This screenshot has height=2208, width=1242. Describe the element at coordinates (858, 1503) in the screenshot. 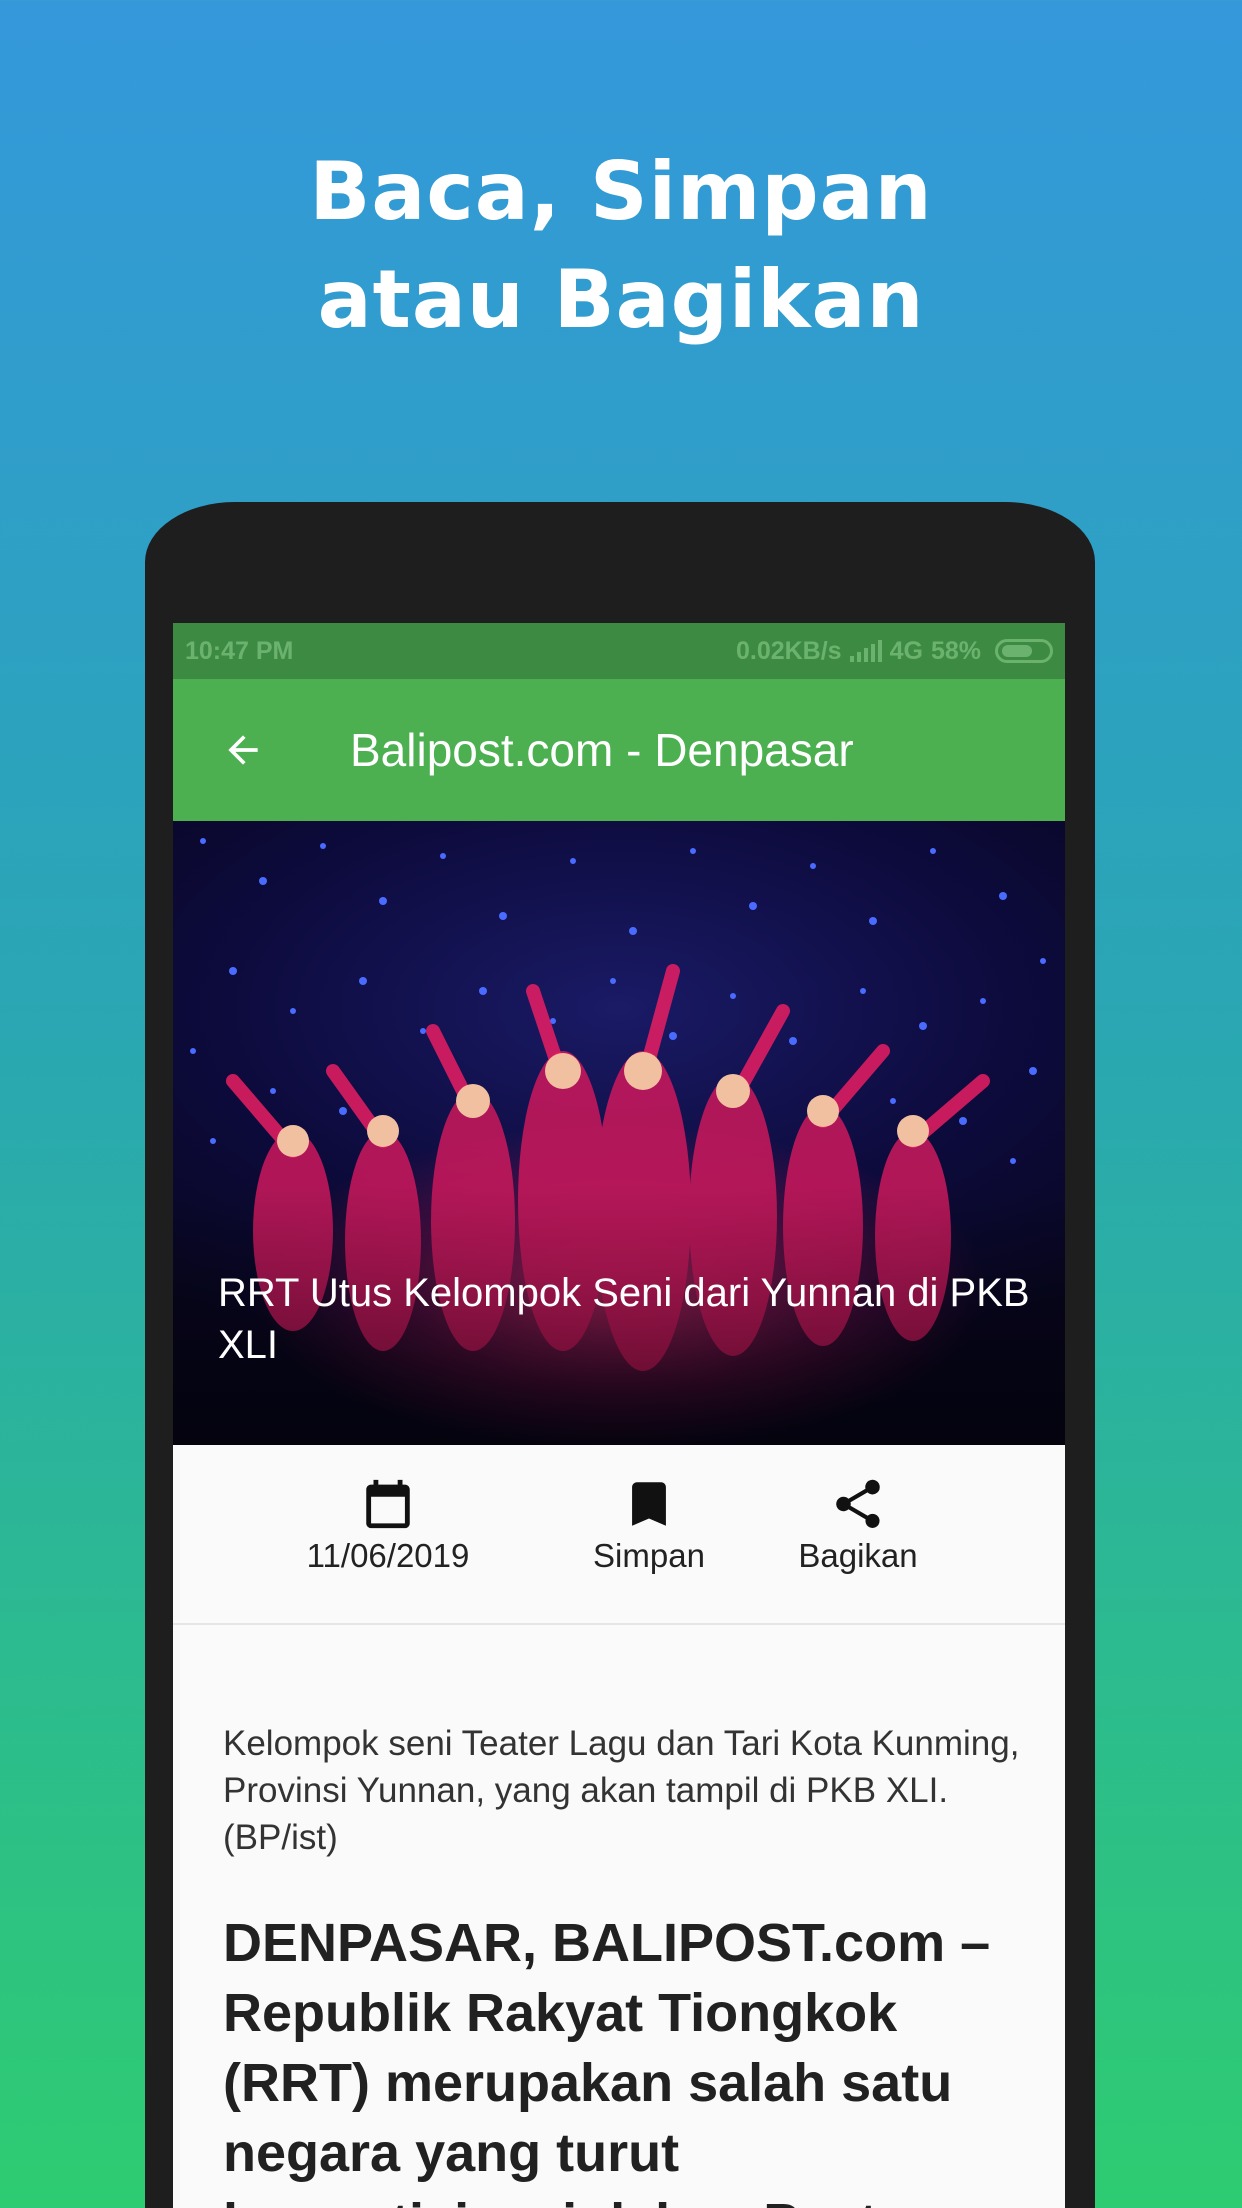

I see `share-icon` at that location.